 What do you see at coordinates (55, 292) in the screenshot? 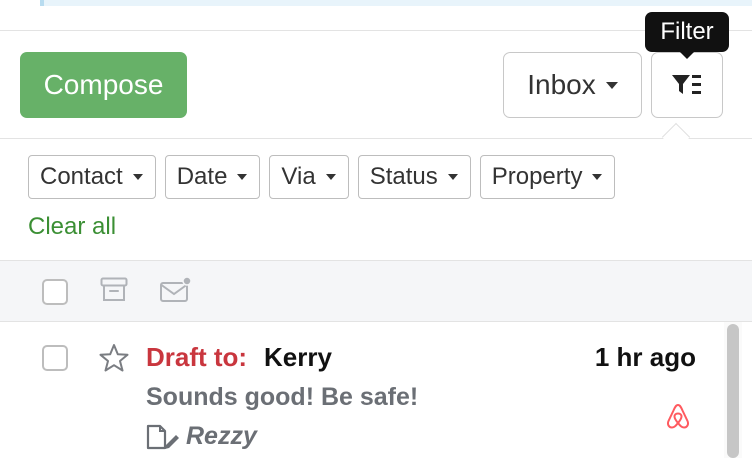
I see `select-all-checkbox` at bounding box center [55, 292].